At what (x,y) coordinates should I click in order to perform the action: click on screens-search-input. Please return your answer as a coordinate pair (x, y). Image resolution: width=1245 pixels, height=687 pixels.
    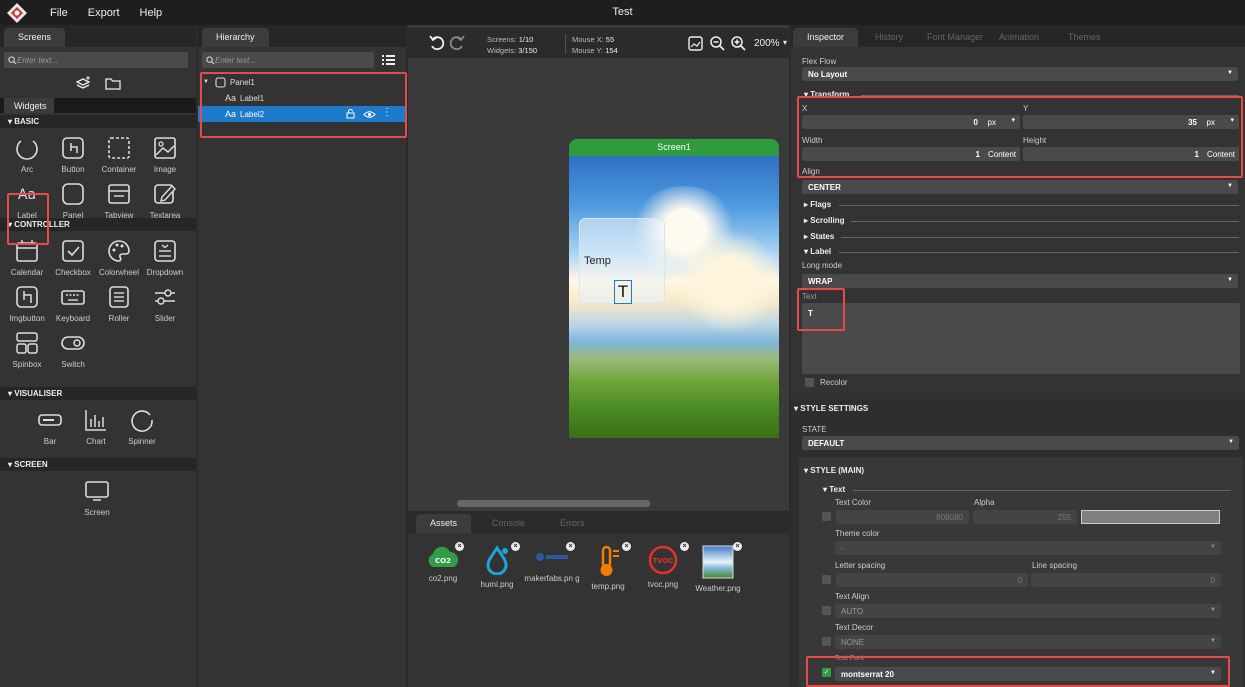
    Looking at the image, I should click on (98, 60).